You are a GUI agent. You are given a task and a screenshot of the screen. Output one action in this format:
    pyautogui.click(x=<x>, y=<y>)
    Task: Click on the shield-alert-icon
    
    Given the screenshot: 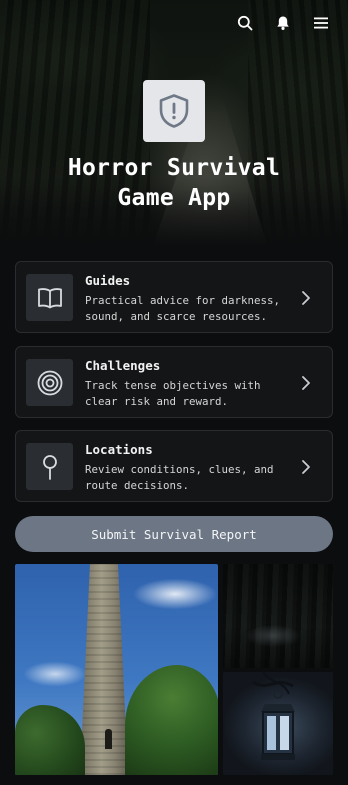 What is the action you would take?
    pyautogui.click(x=174, y=111)
    